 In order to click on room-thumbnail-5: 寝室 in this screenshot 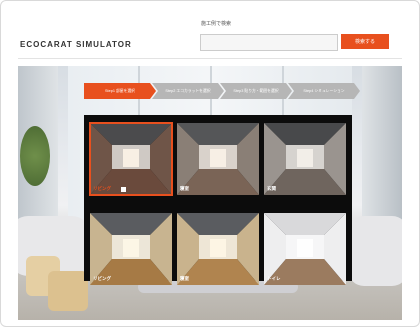, I will do `click(218, 249)`.